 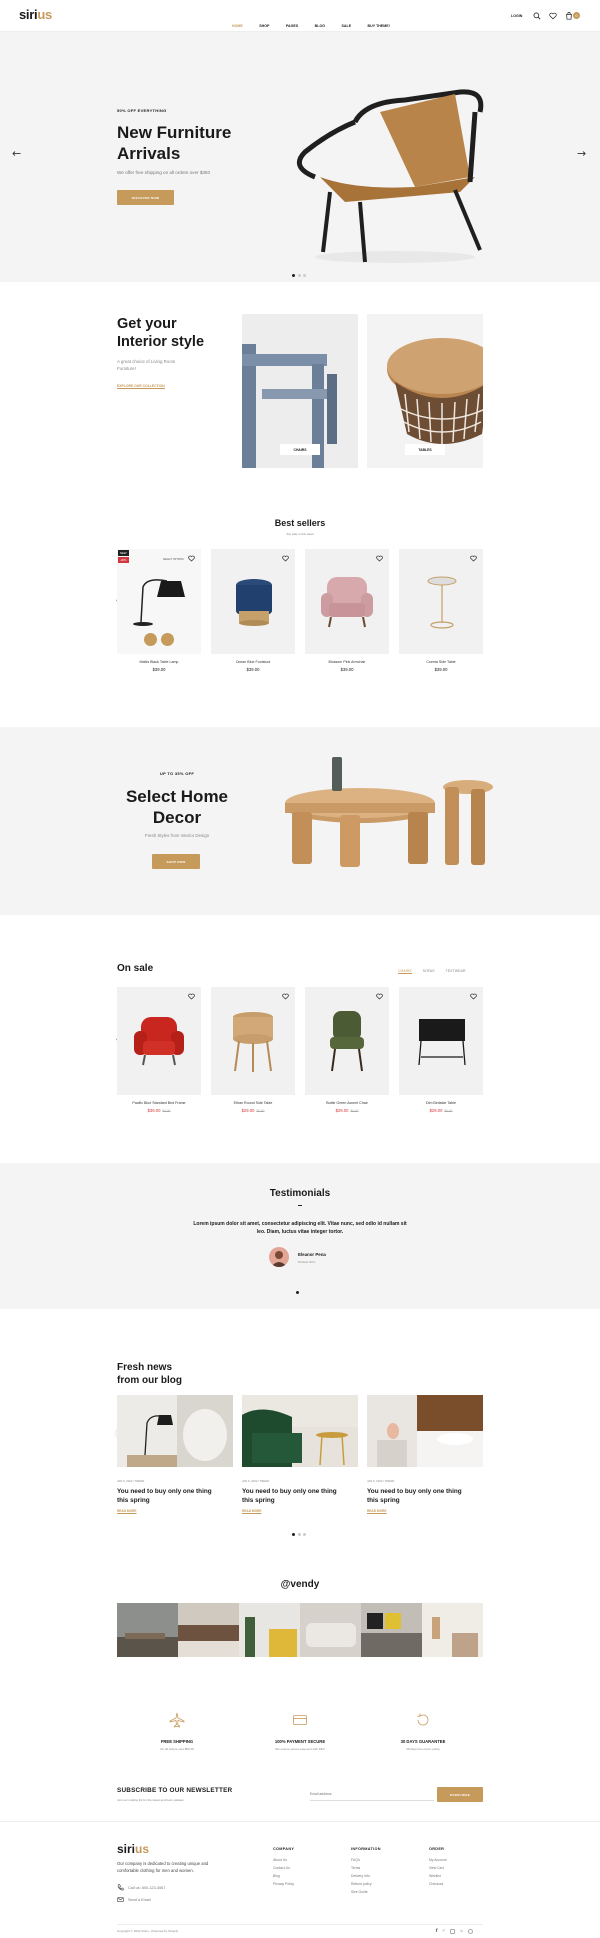 I want to click on footer-link: Blog, so click(x=283, y=1876).